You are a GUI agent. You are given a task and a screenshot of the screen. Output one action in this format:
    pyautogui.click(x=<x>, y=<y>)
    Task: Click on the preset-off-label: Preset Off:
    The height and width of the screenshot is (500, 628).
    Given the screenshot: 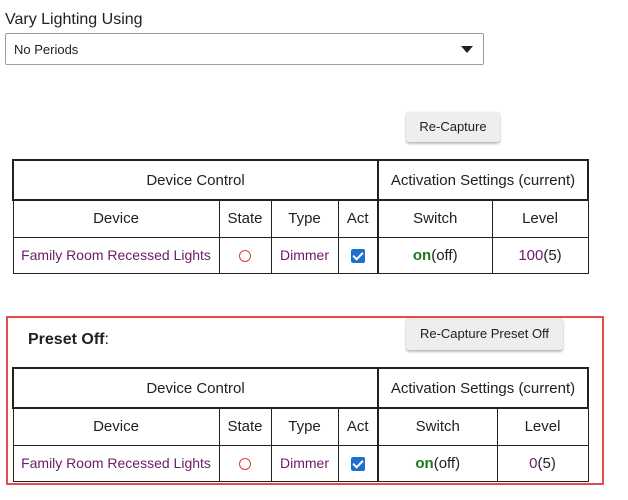 What is the action you would take?
    pyautogui.click(x=68, y=340)
    